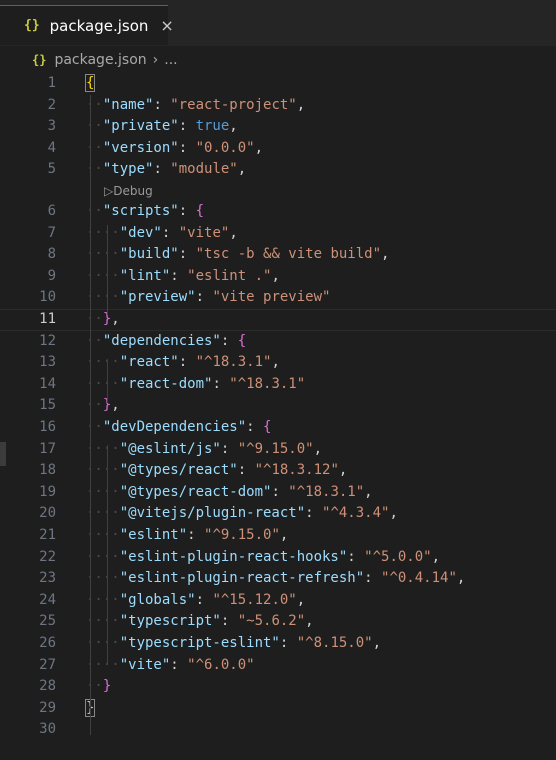 The width and height of the screenshot is (556, 760). What do you see at coordinates (128, 104) in the screenshot?
I see `code-token: "name"` at bounding box center [128, 104].